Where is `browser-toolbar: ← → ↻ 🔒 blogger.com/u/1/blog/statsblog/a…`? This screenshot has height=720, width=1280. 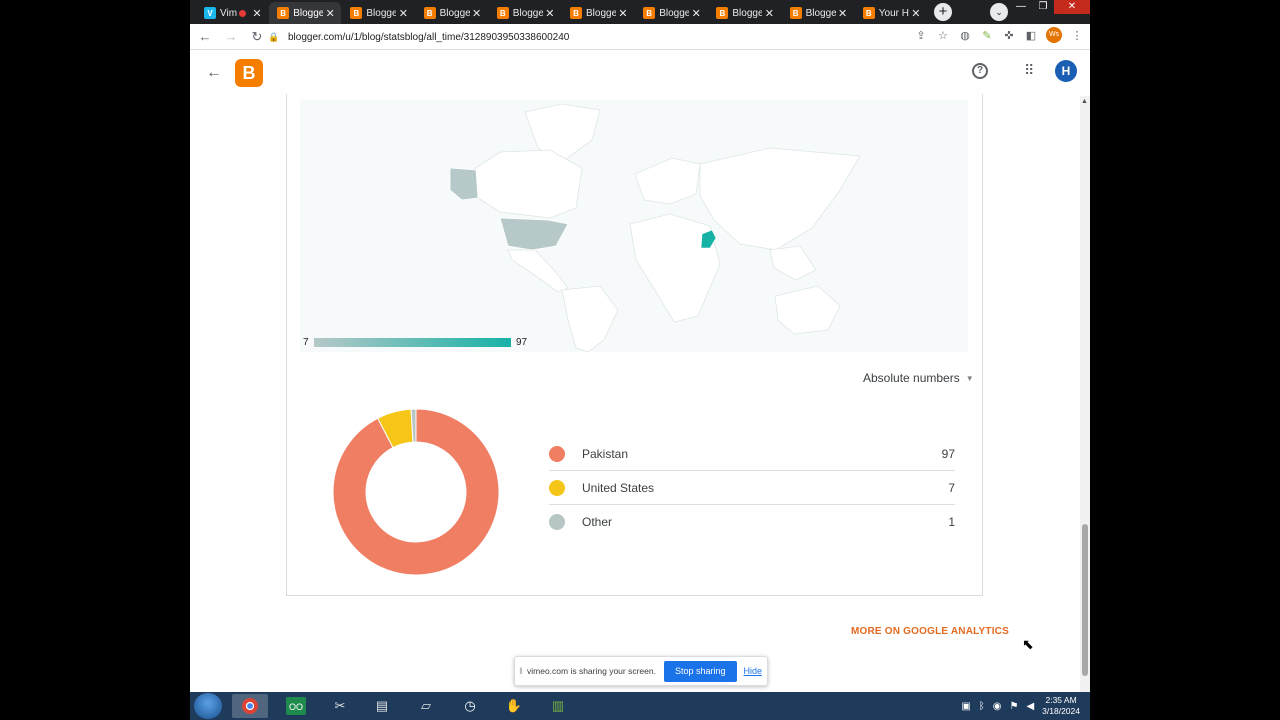 browser-toolbar: ← → ↻ 🔒 blogger.com/u/1/blog/statsblog/a… is located at coordinates (640, 37).